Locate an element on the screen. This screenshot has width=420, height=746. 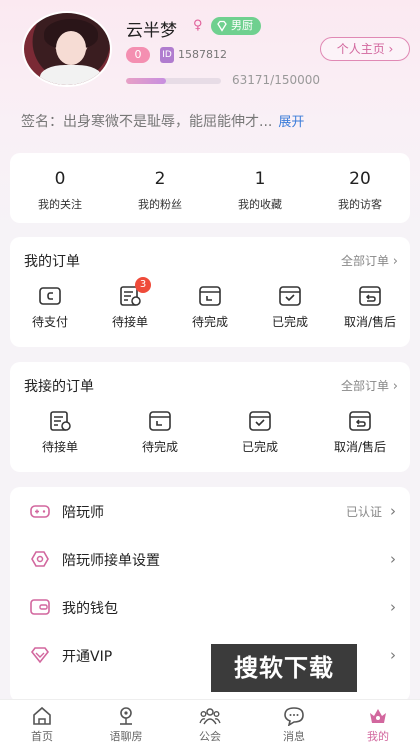
xp-progress-text: 63171/150000 is located at coordinates (276, 80).